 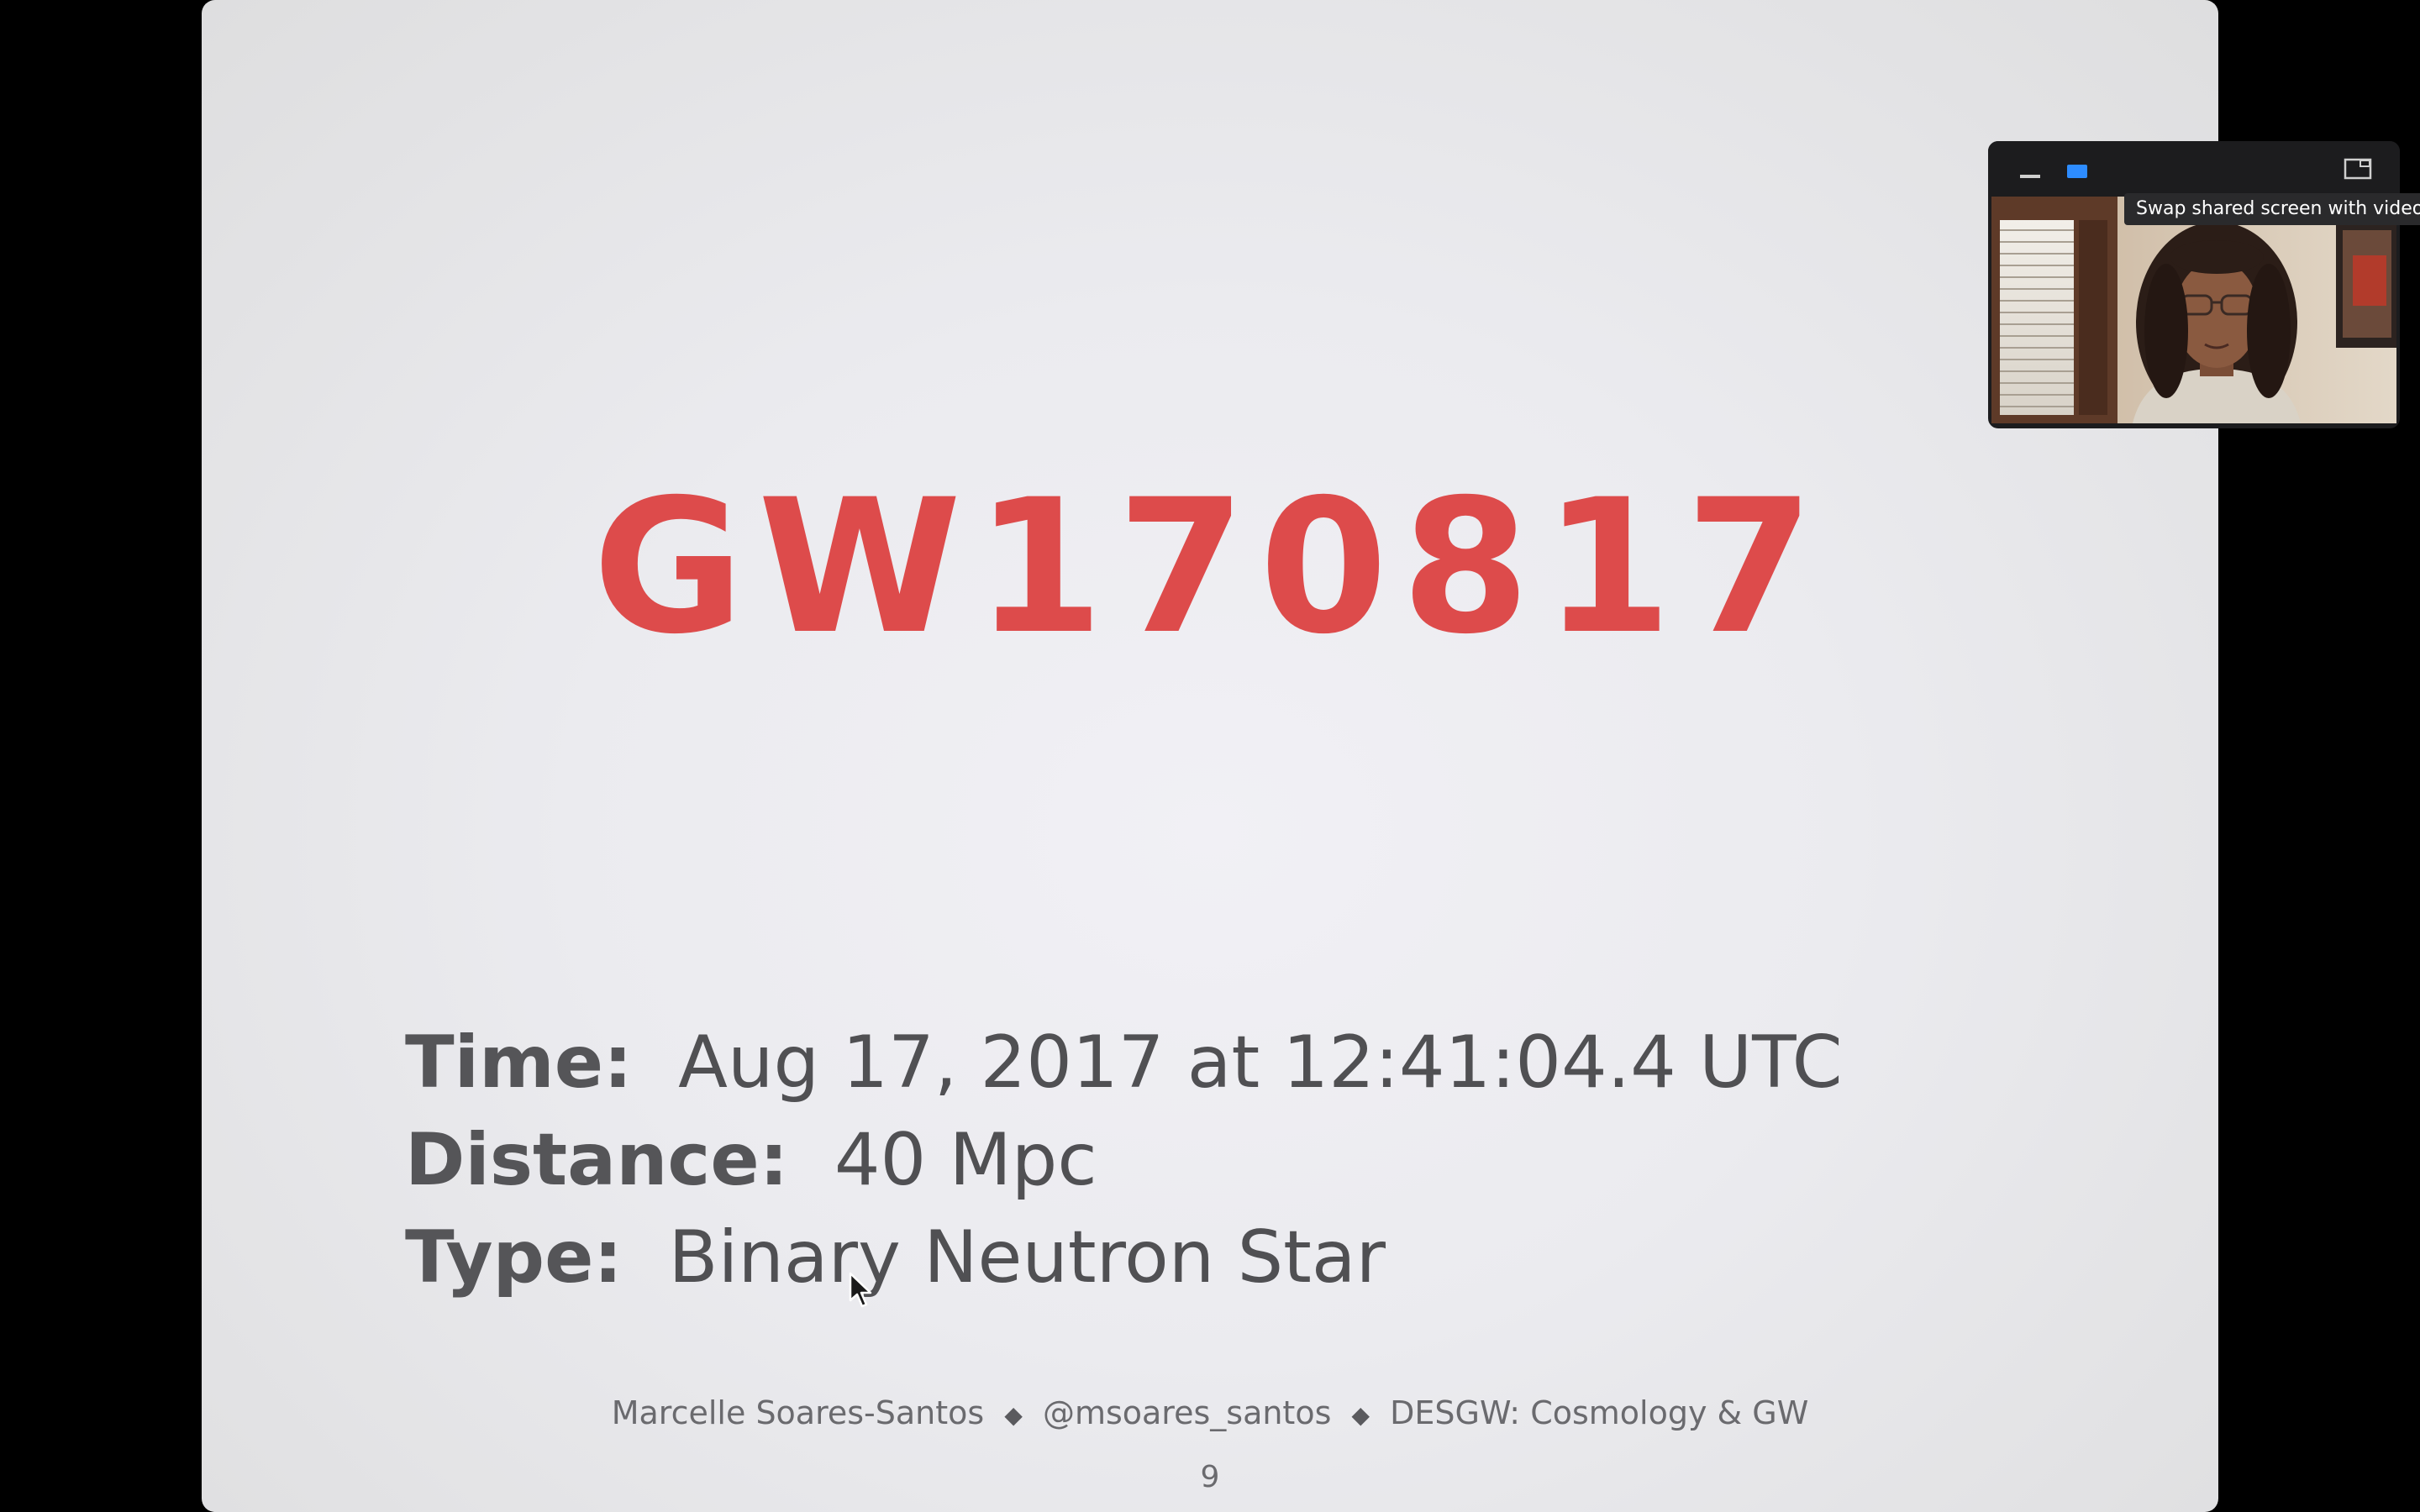 I want to click on slide-title: GW170817, so click(x=1210, y=567).